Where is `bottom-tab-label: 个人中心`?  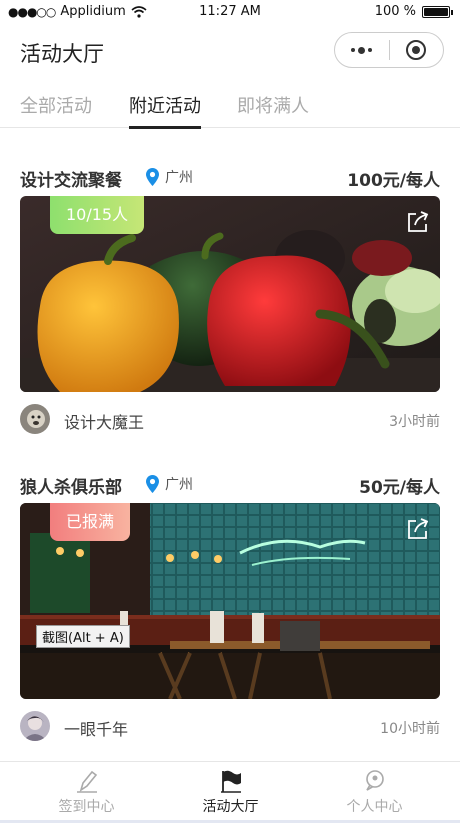
bottom-tab-label: 个人中心 is located at coordinates (374, 807).